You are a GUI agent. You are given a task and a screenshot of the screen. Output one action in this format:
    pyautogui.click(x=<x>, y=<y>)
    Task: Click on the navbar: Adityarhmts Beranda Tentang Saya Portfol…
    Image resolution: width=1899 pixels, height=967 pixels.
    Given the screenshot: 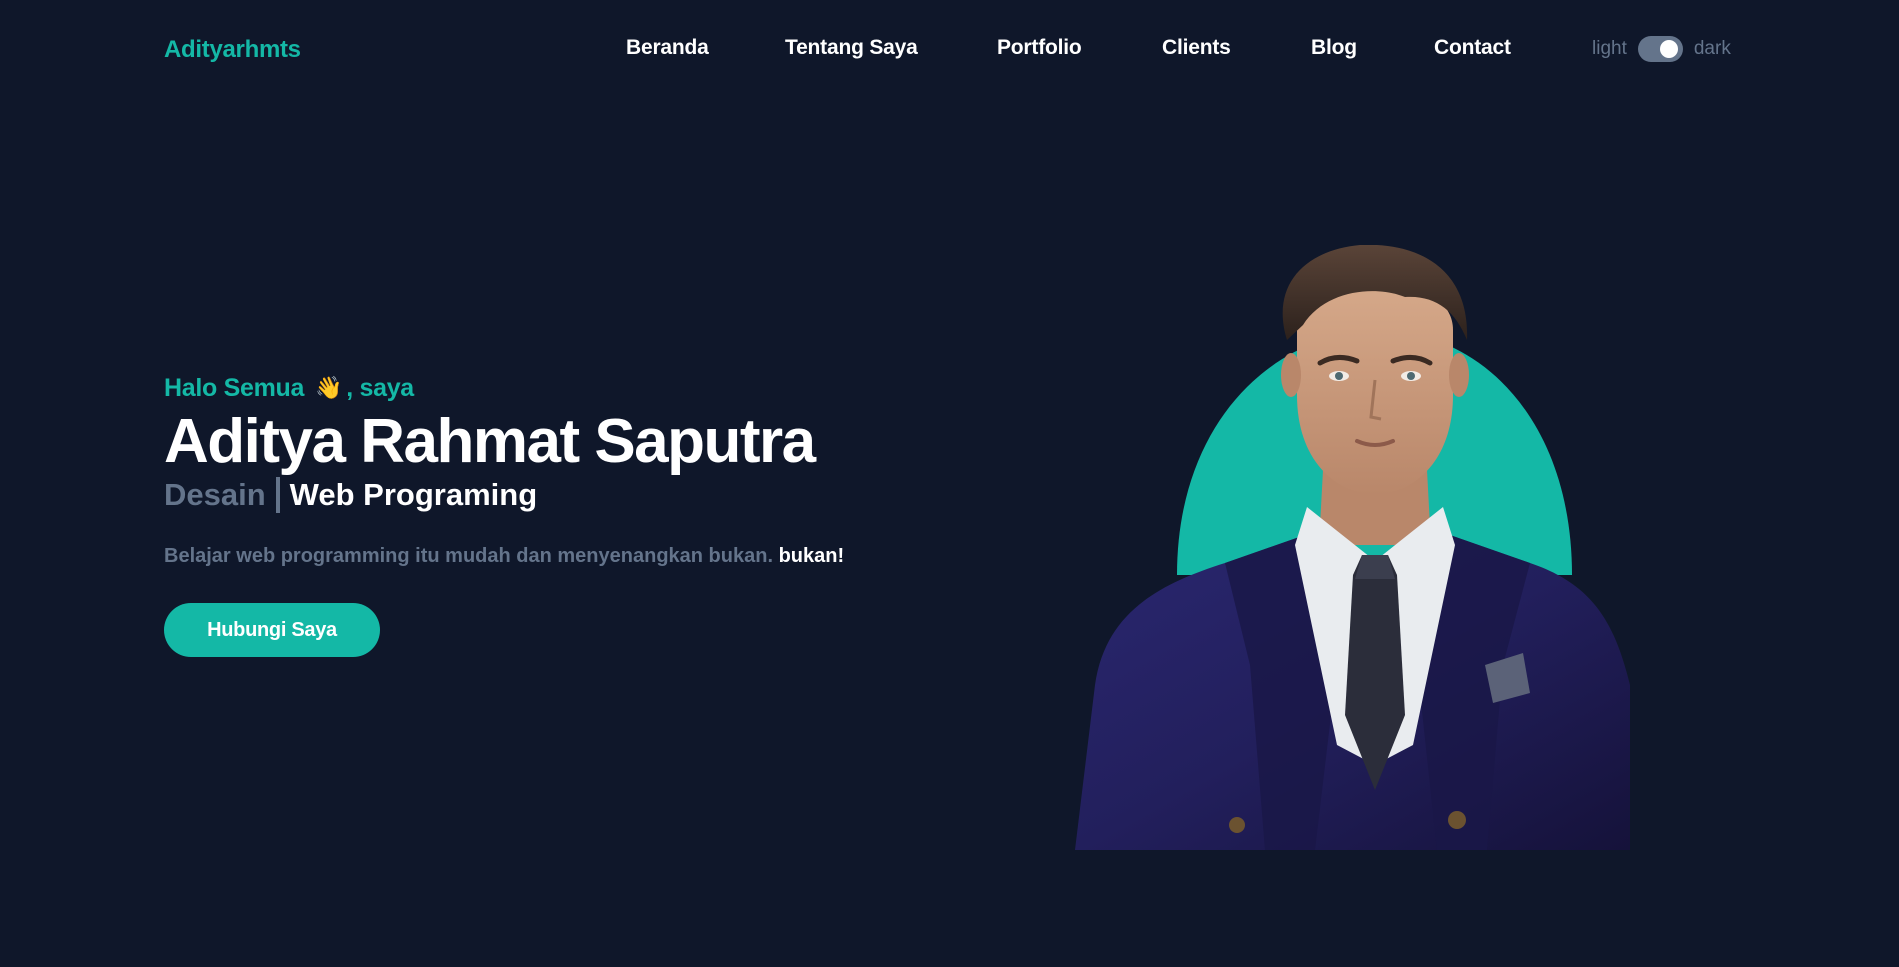 What is the action you would take?
    pyautogui.click(x=949, y=50)
    